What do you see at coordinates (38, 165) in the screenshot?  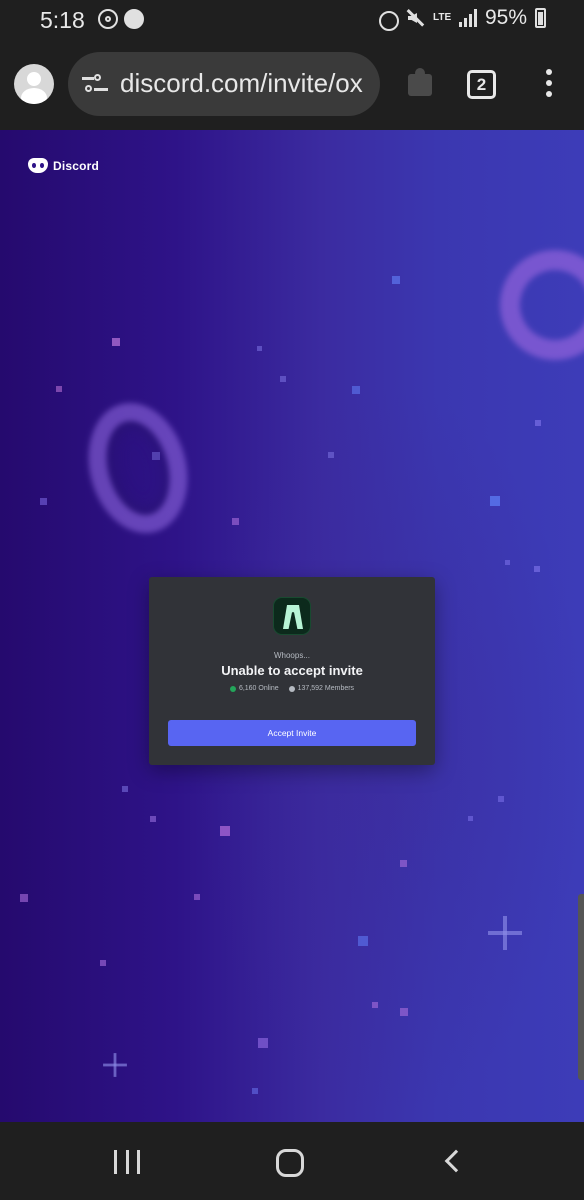 I see `discord-logo-icon` at bounding box center [38, 165].